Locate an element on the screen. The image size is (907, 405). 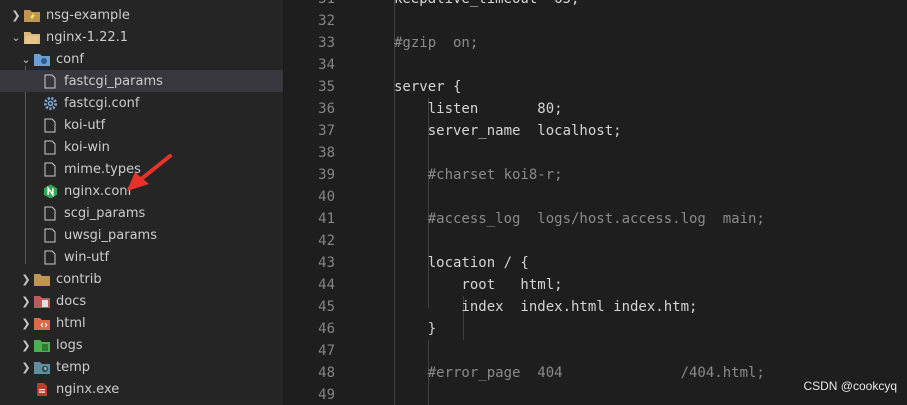
tree-item-koi-win: koi-win is located at coordinates (141, 147).